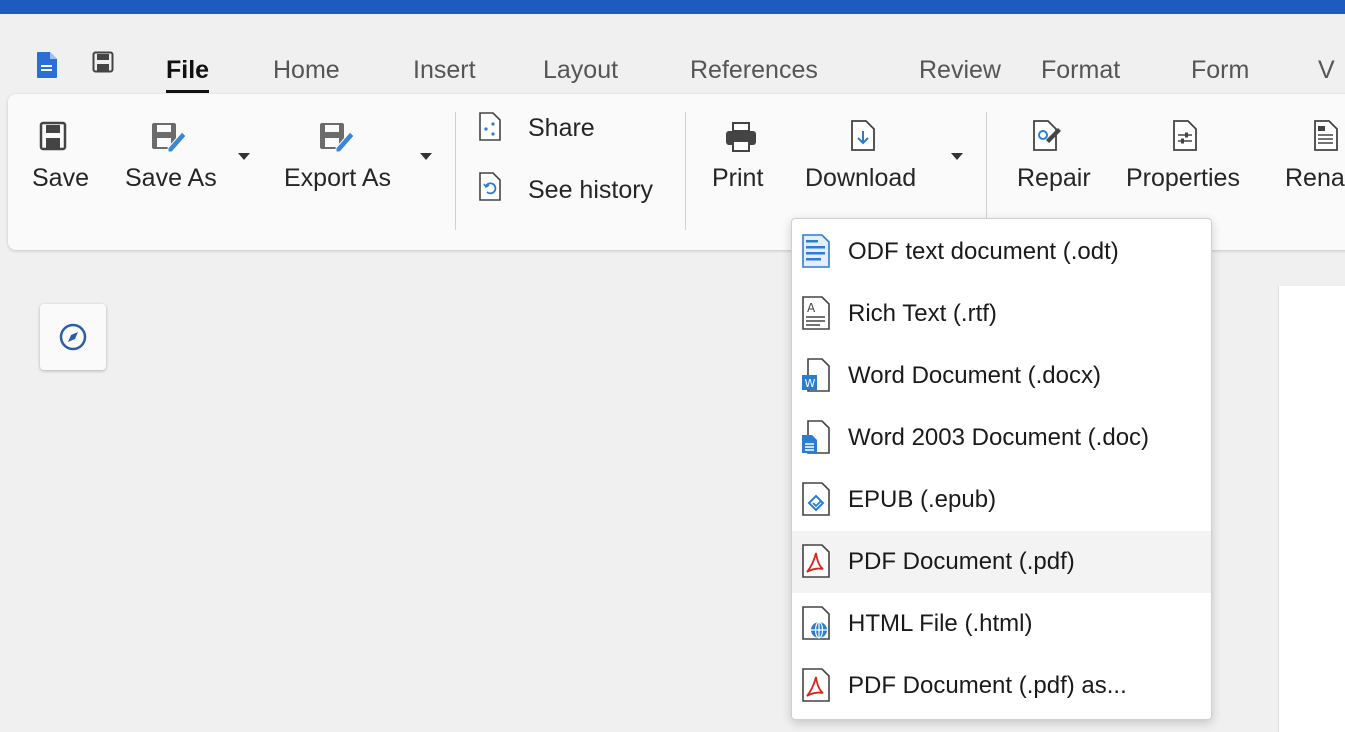  I want to click on tab-insert: Insert, so click(444, 70).